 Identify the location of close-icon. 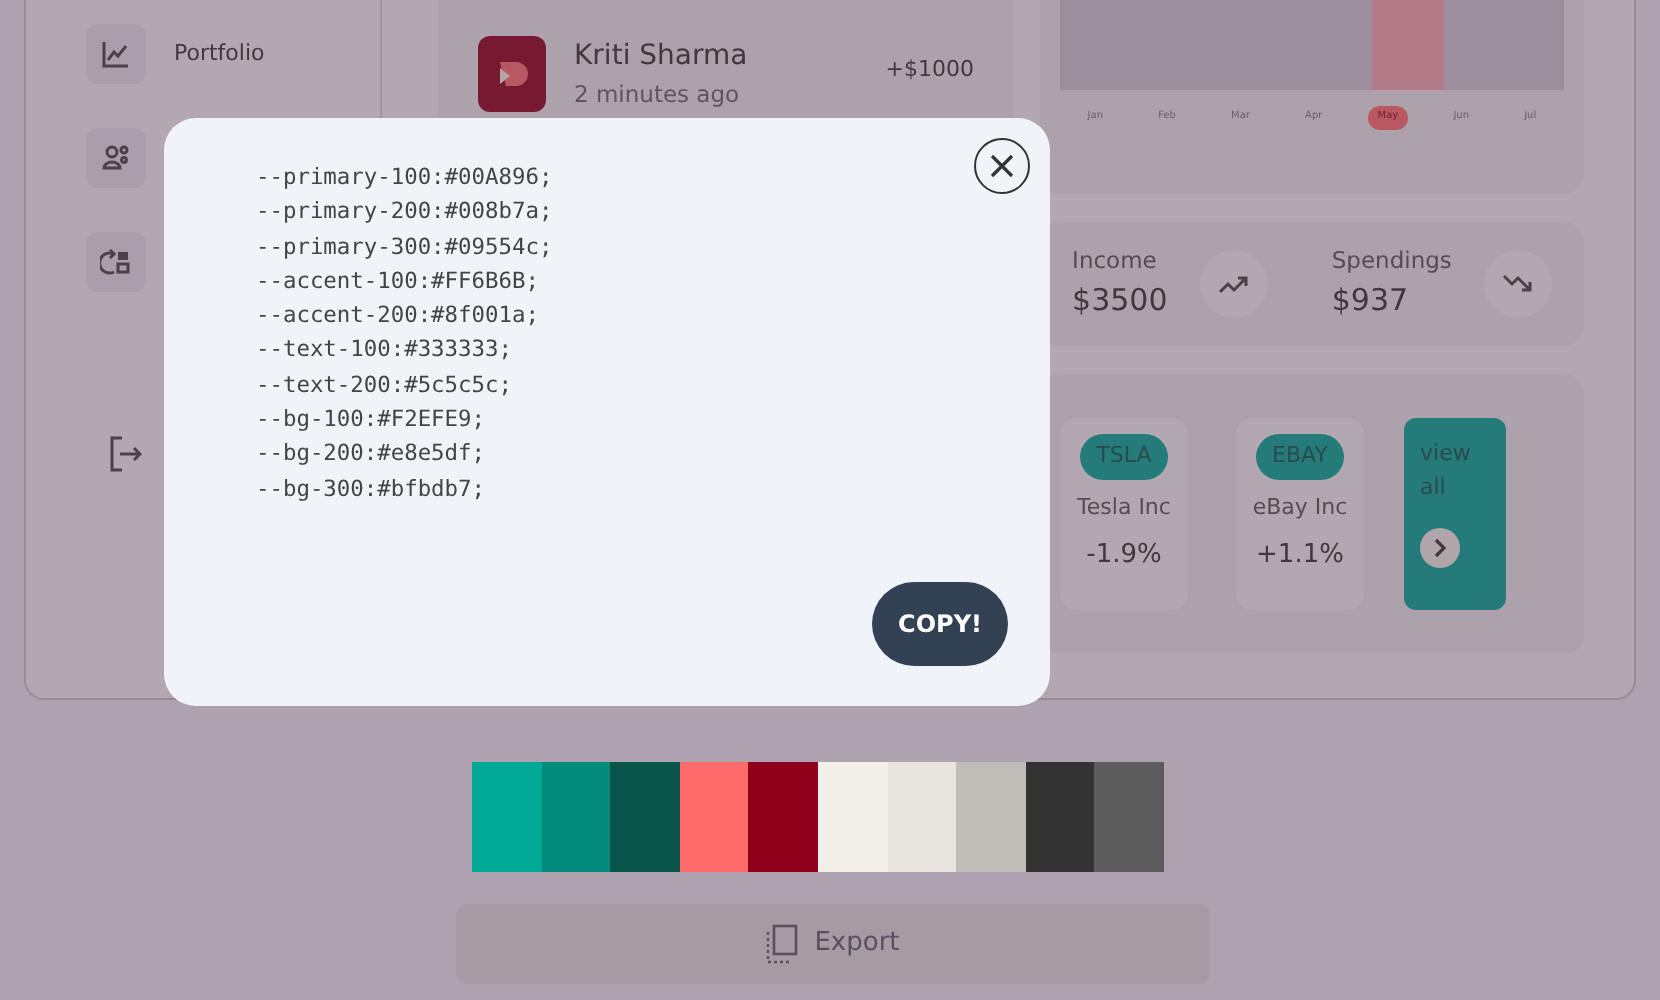
(1002, 166).